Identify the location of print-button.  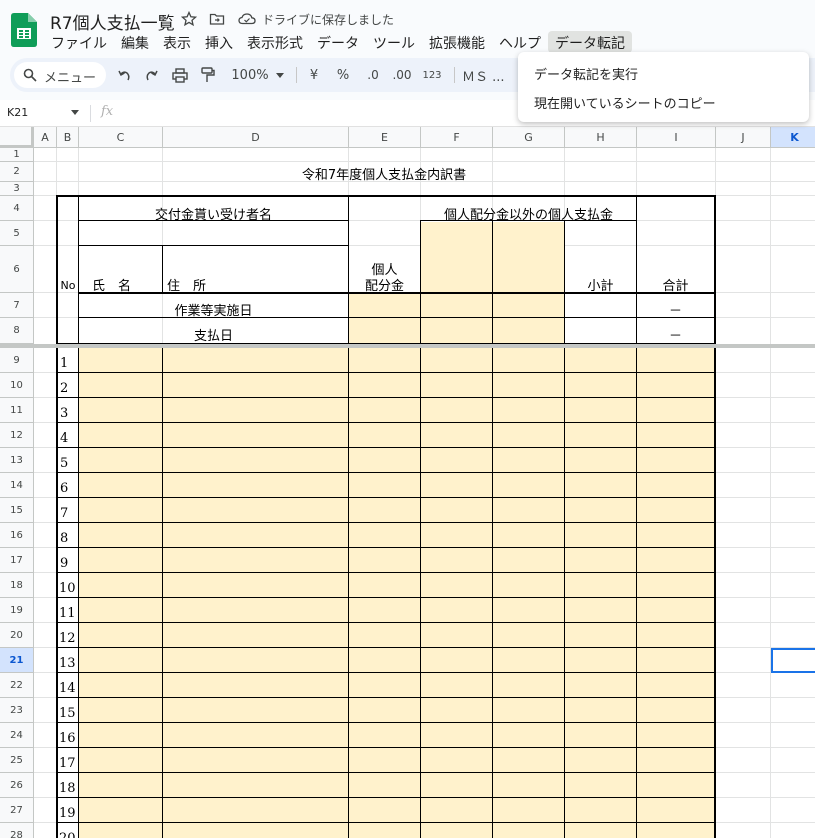
(180, 75).